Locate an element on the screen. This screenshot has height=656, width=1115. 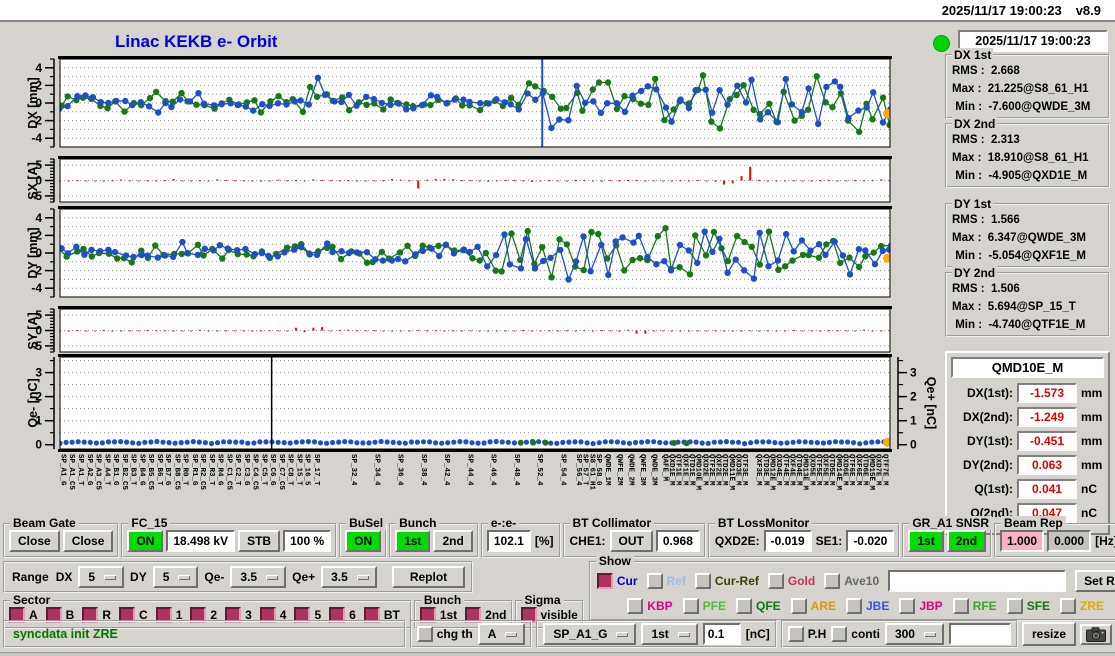
replot-button: Replot is located at coordinates (428, 577).